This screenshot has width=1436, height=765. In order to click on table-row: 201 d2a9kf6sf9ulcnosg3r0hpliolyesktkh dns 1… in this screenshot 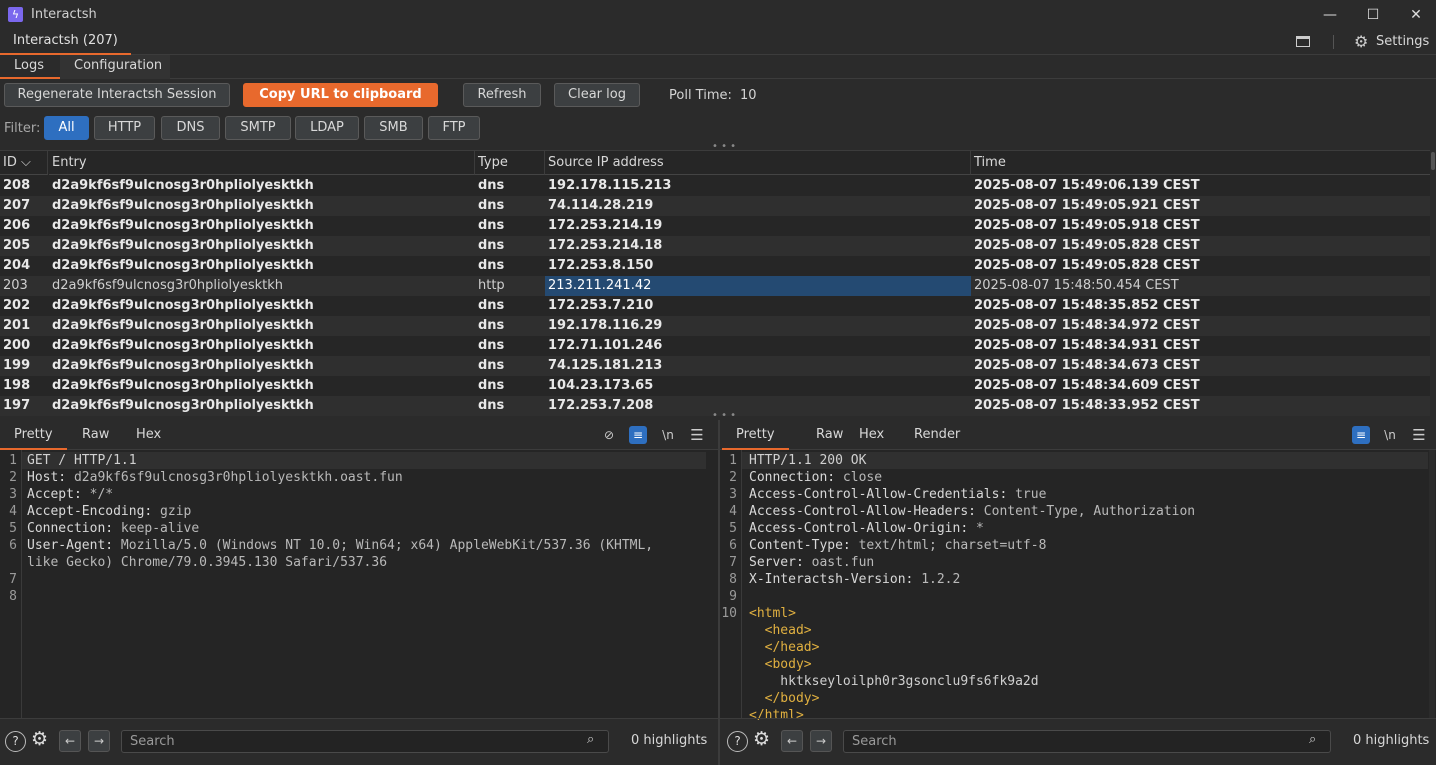, I will do `click(715, 326)`.